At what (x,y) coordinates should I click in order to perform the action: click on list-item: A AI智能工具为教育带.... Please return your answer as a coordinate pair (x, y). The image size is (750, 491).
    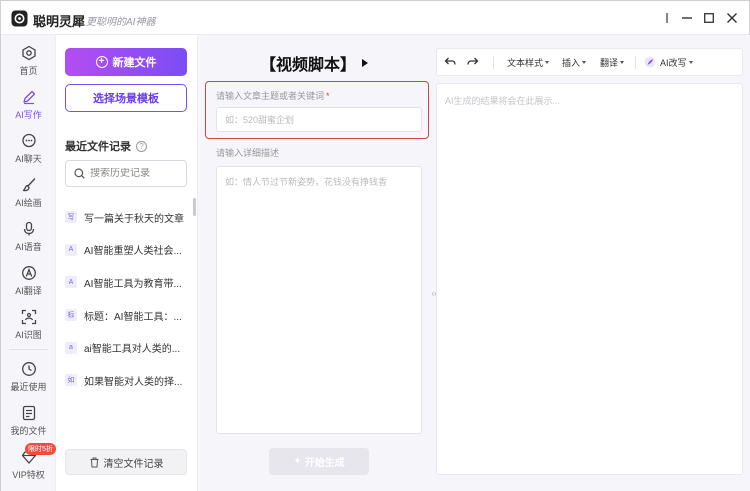
    Looking at the image, I should click on (128, 282).